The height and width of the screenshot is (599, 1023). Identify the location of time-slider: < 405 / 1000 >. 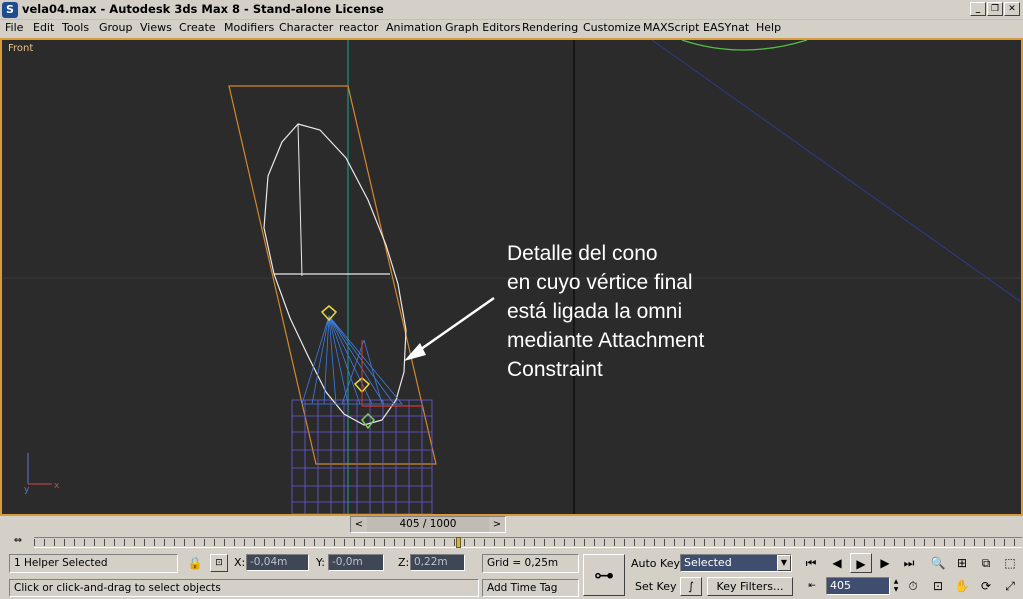
(428, 524).